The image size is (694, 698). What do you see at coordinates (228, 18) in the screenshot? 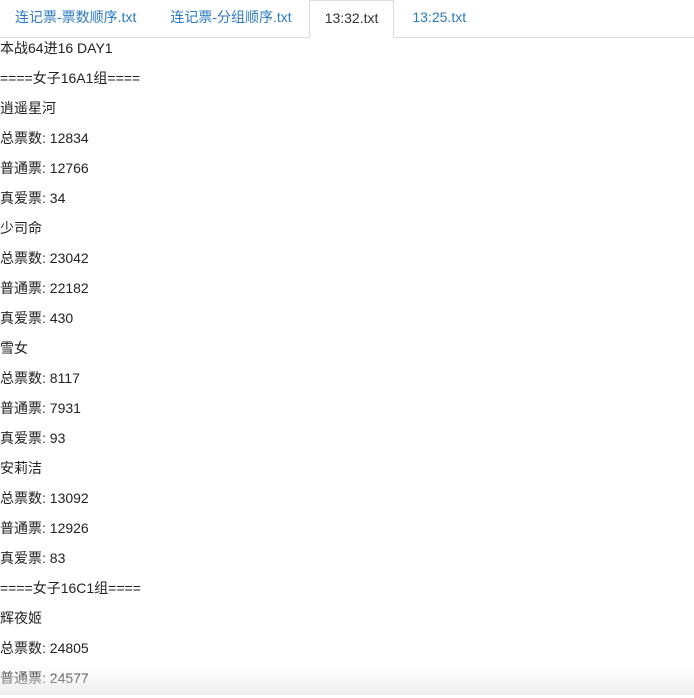
I see `tab-lianji-group-order: 连记票-分组顺序.txt` at bounding box center [228, 18].